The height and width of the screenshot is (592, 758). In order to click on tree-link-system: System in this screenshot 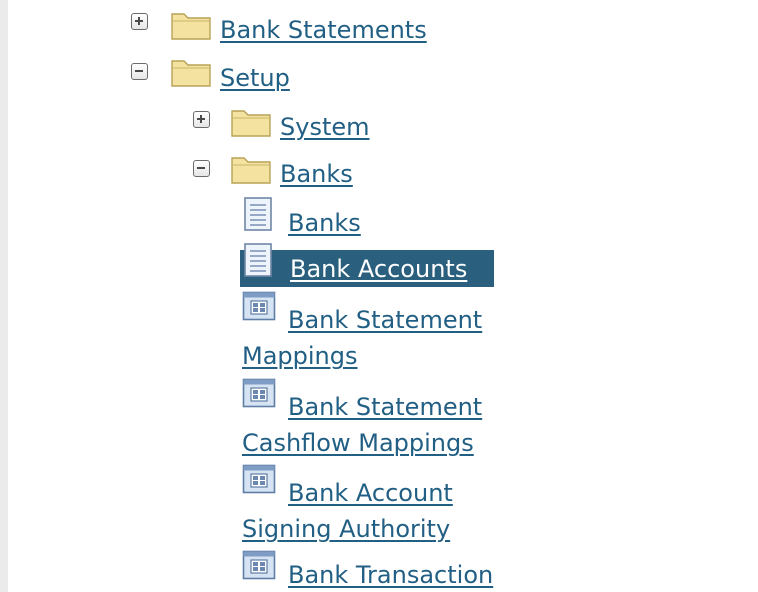, I will do `click(325, 127)`.